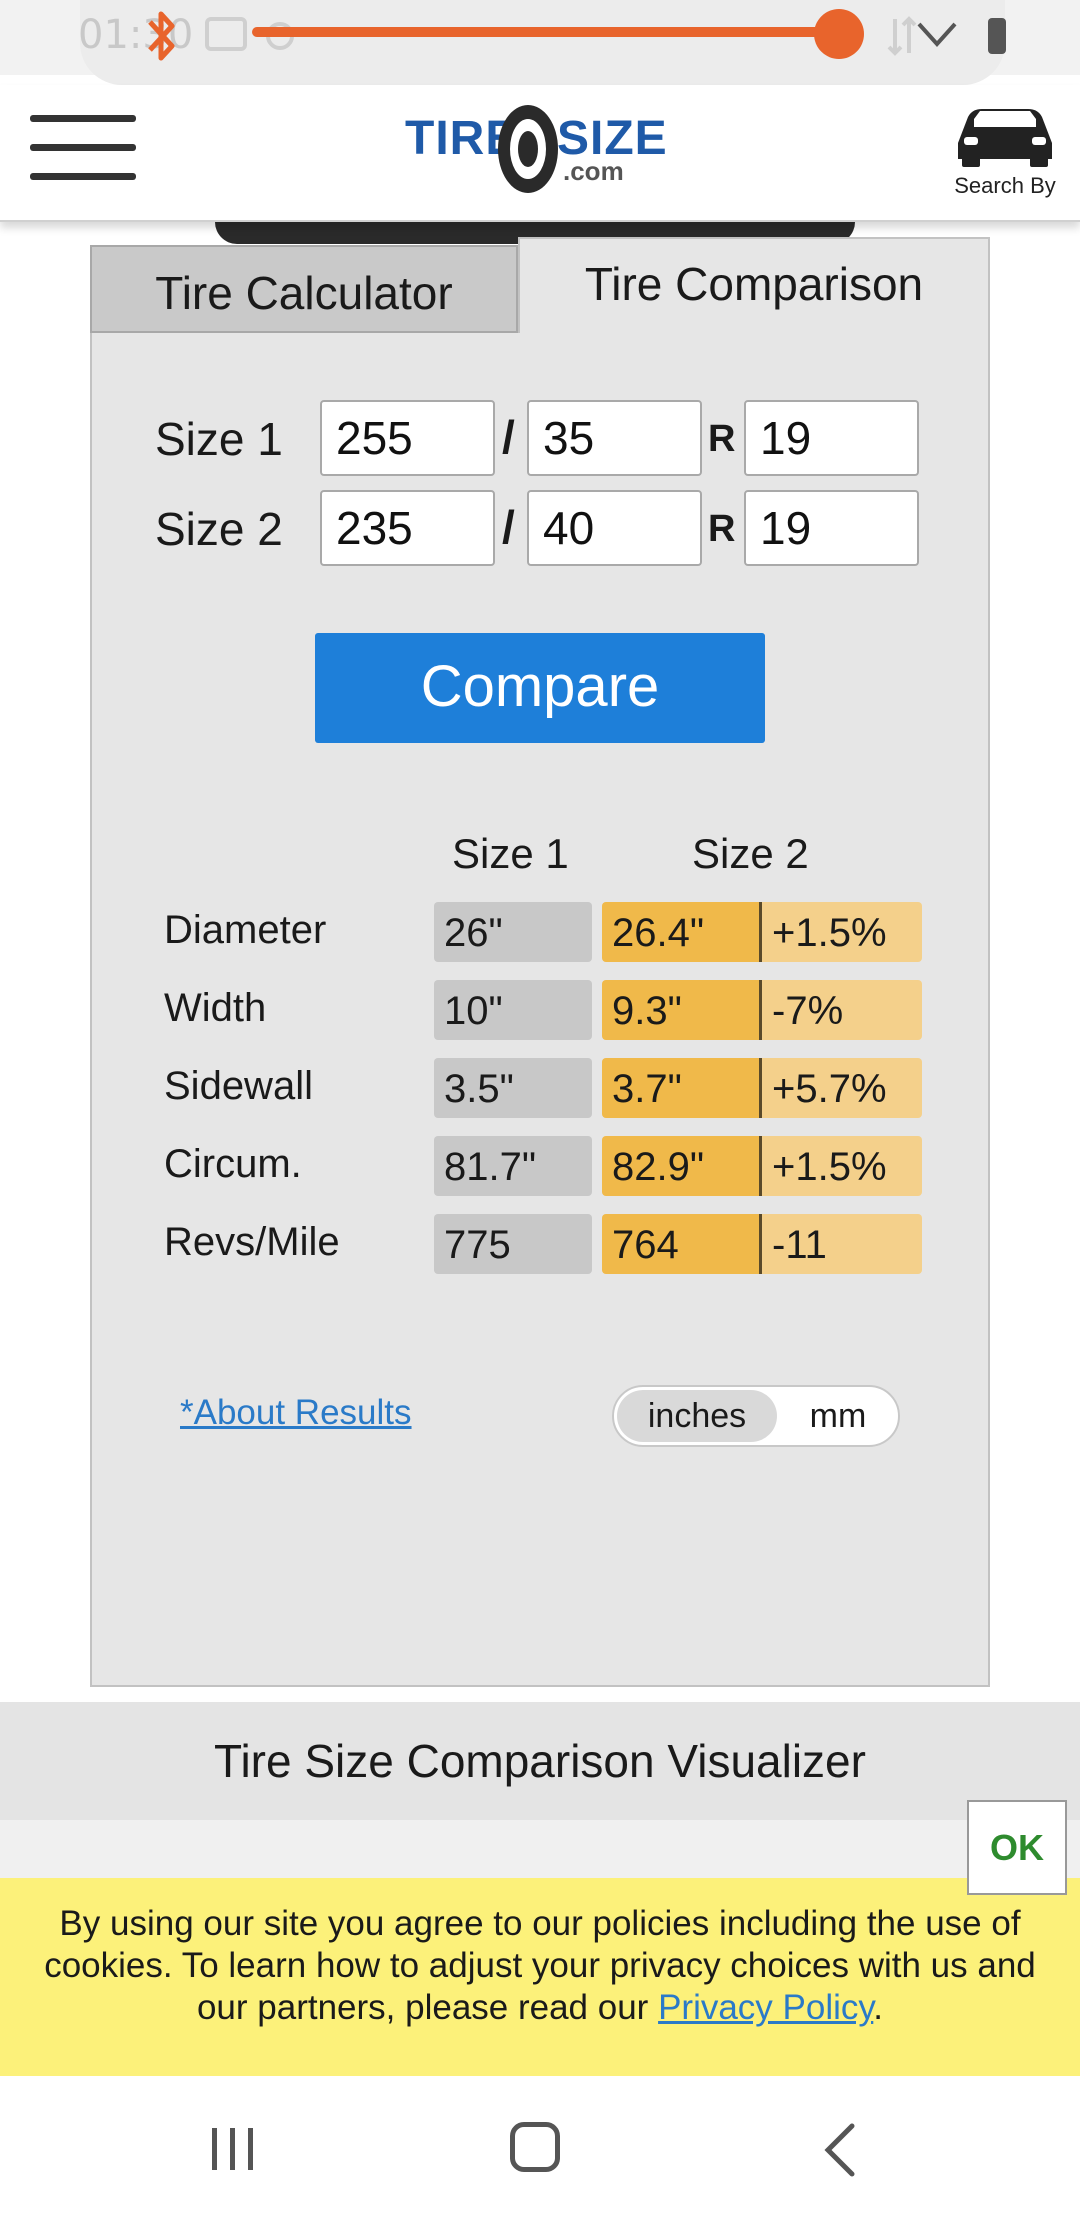 Image resolution: width=1080 pixels, height=2220 pixels. What do you see at coordinates (407, 528) in the screenshot?
I see `size2-width-input: 235` at bounding box center [407, 528].